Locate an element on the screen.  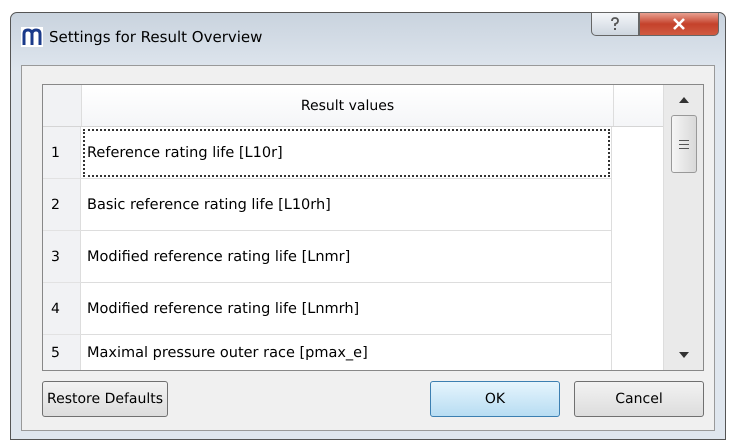
row-number: 3 is located at coordinates (62, 257).